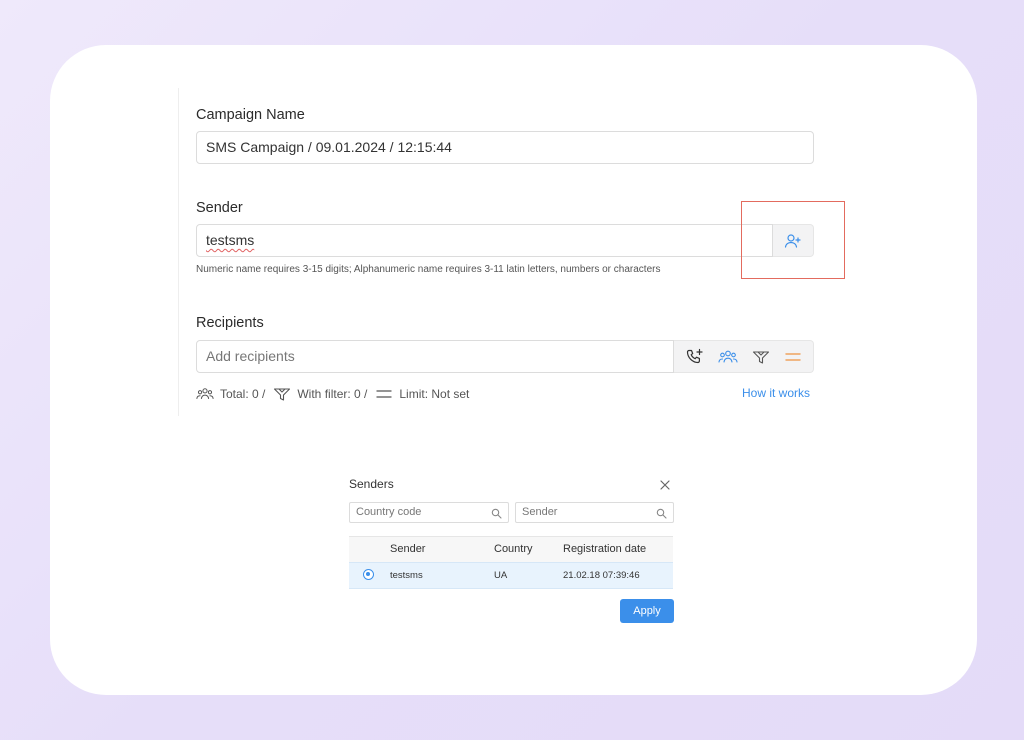 Image resolution: width=1024 pixels, height=740 pixels. What do you see at coordinates (647, 611) in the screenshot?
I see `apply-button: Apply` at bounding box center [647, 611].